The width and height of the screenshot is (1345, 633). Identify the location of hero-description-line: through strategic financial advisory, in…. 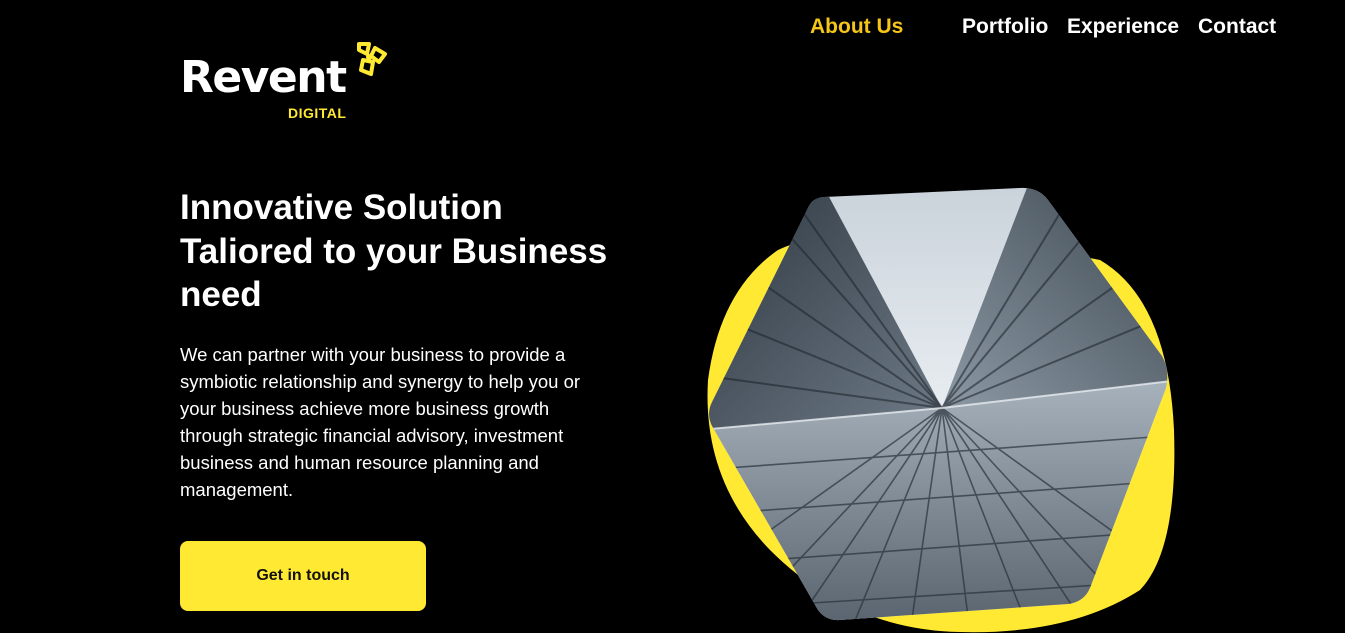
(372, 435).